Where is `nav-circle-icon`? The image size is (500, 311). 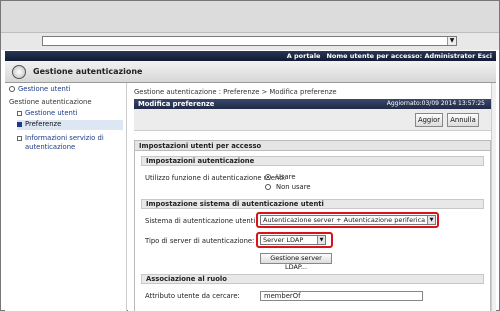
nav-circle-icon is located at coordinates (12, 89).